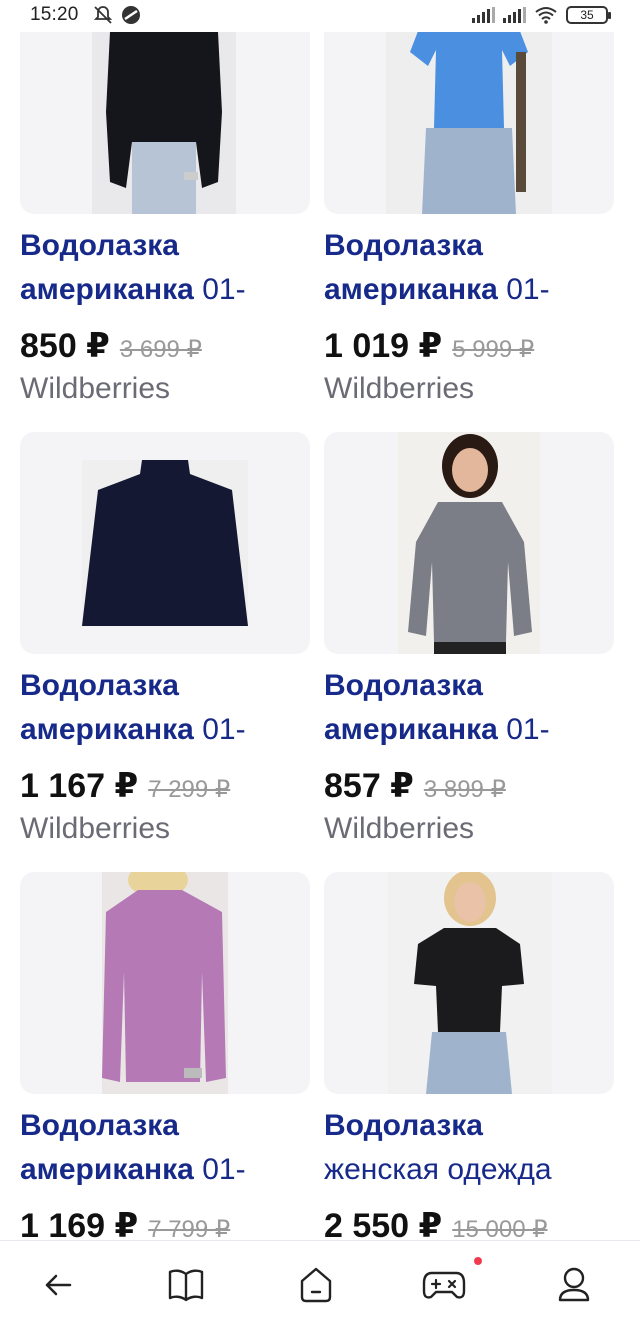  Describe the element at coordinates (160, 349) in the screenshot. I see `product-old-price: 3 699 ₽` at that location.